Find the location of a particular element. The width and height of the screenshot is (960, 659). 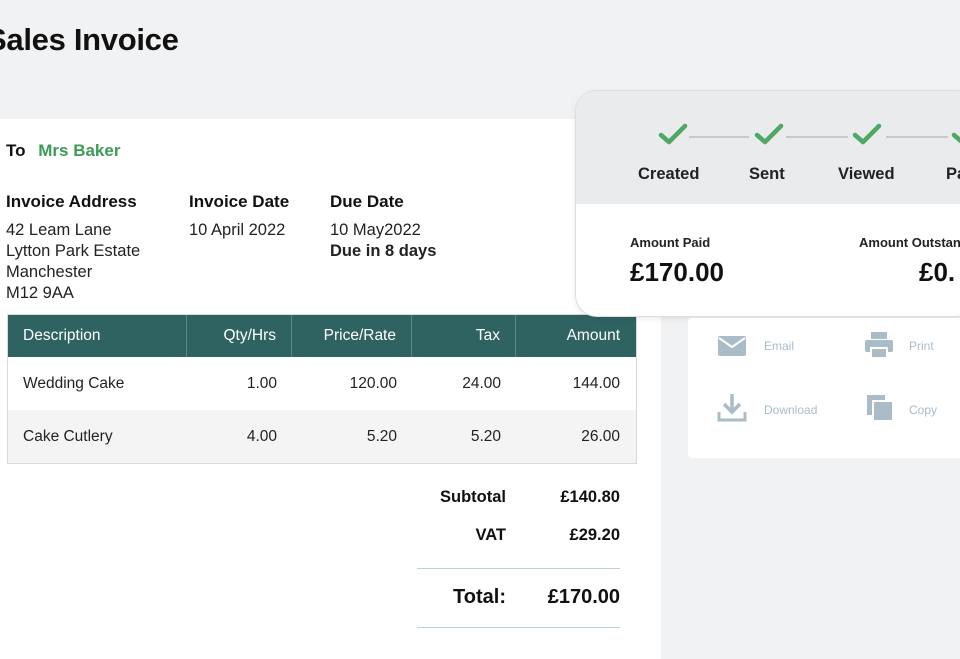

printer-icon is located at coordinates (879, 345).